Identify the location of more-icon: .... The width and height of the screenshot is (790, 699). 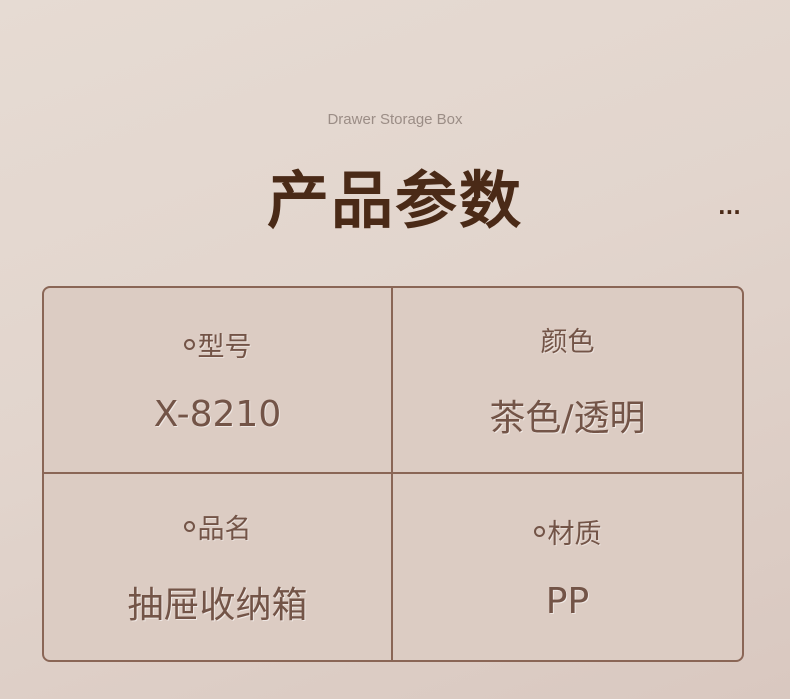
(729, 207).